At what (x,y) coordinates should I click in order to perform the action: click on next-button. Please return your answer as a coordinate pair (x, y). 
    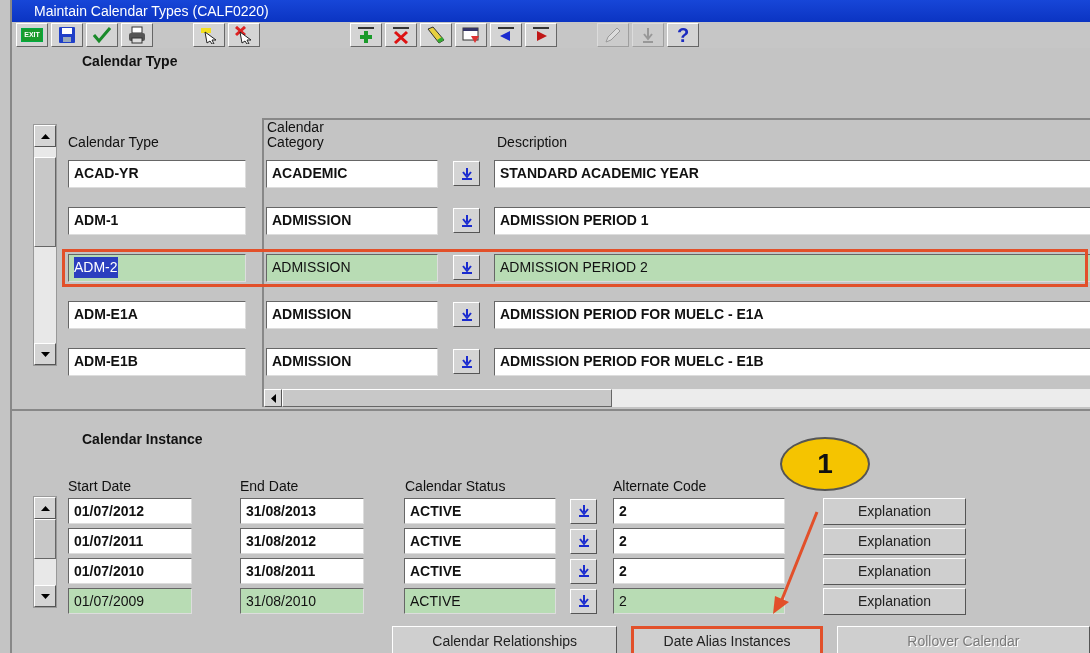
    Looking at the image, I should click on (541, 35).